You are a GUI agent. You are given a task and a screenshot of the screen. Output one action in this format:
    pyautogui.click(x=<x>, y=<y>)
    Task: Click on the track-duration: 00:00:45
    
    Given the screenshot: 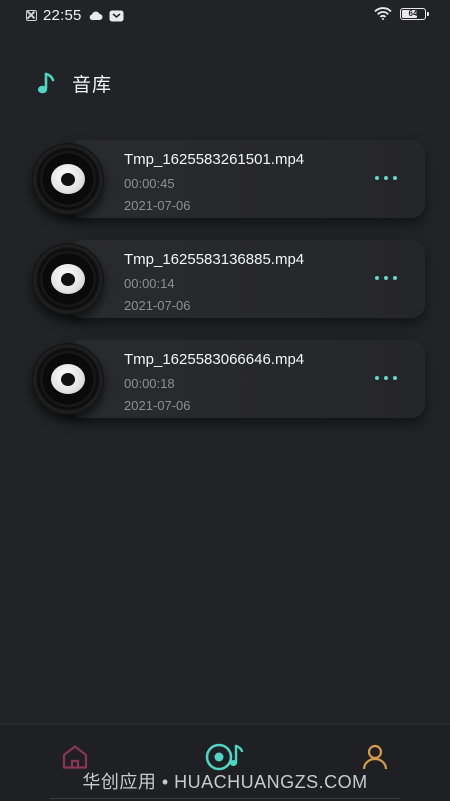 What is the action you would take?
    pyautogui.click(x=149, y=183)
    